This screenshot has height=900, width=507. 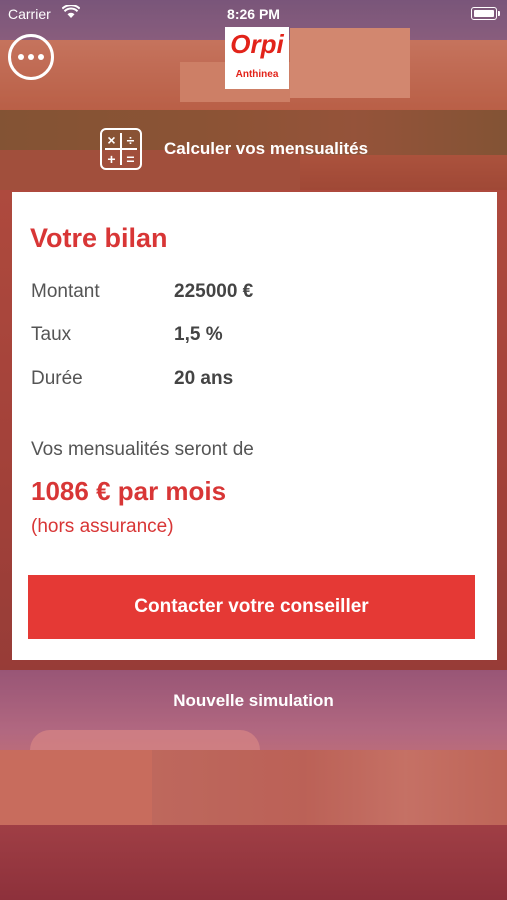 I want to click on calculator-header: × ÷ + = Calculer vos mensualités, so click(x=234, y=149).